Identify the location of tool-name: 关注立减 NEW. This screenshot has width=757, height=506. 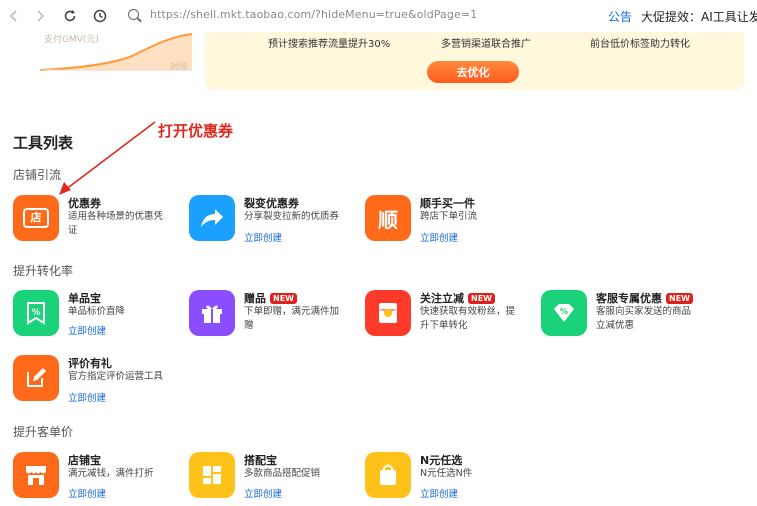
(457, 298).